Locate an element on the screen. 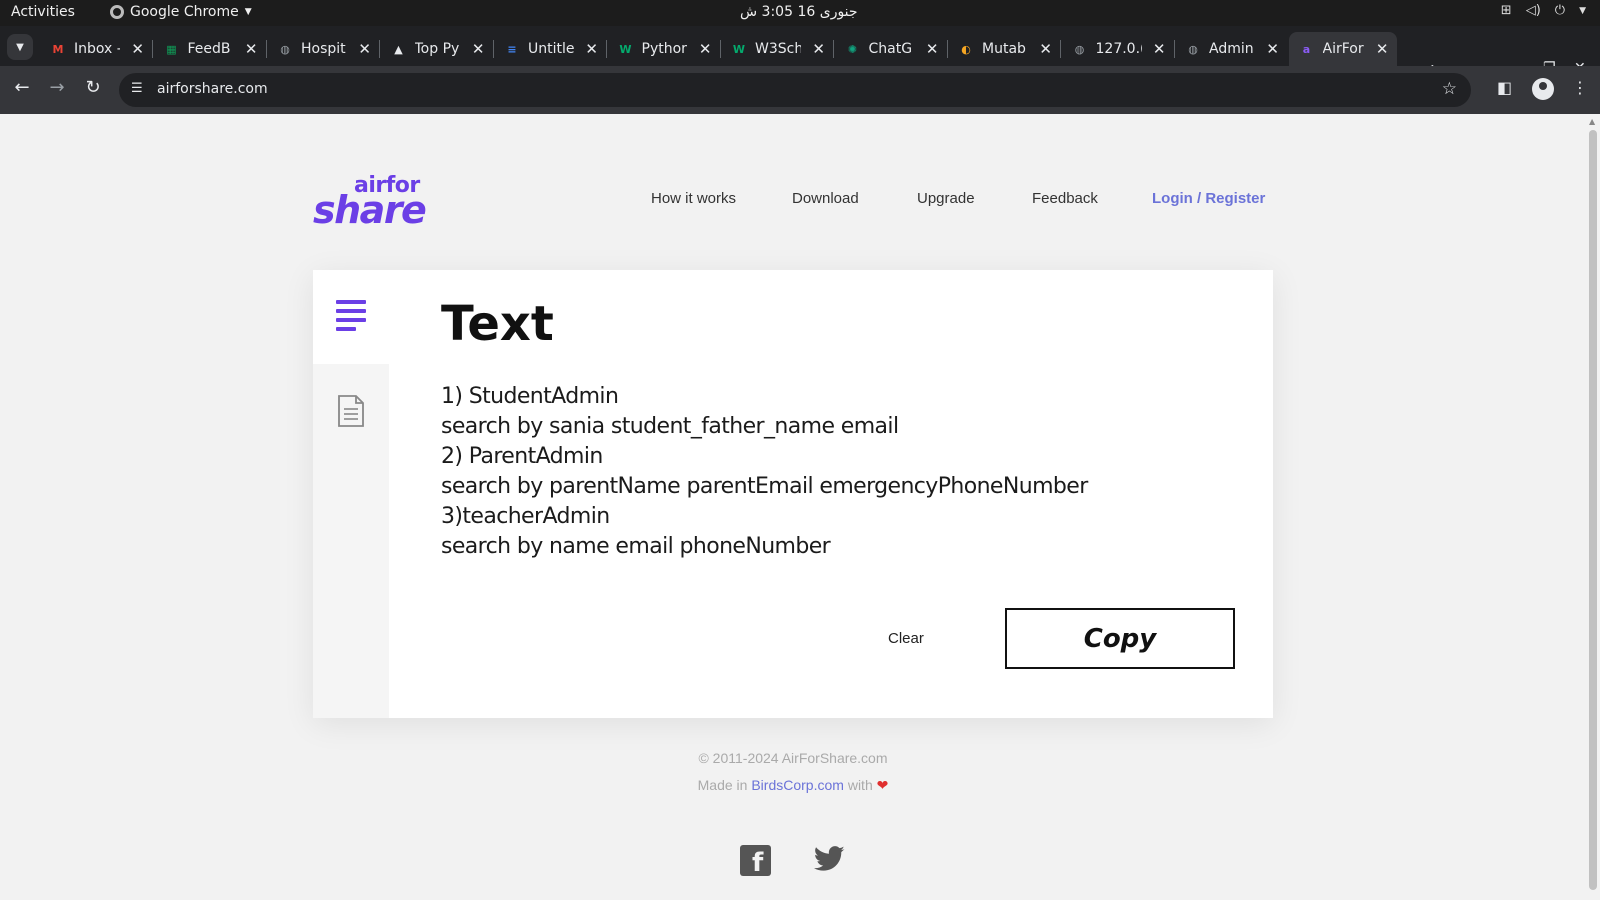 Image resolution: width=1600 pixels, height=900 pixels. docs-icon: ≡ is located at coordinates (512, 49).